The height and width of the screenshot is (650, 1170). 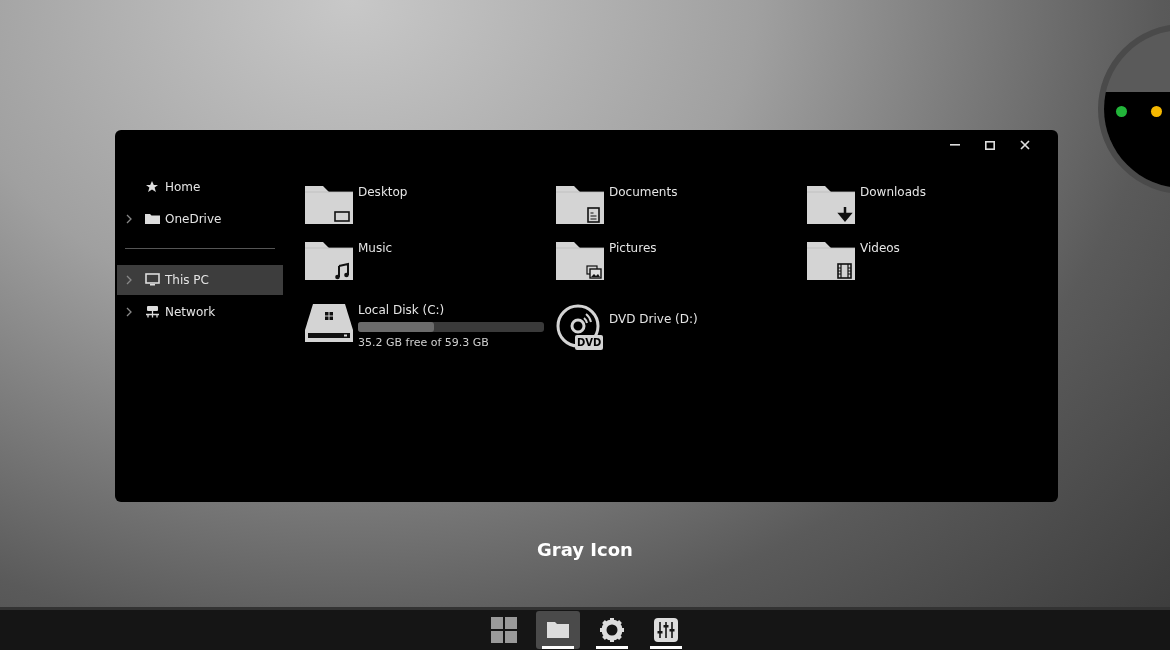 I want to click on sliders-icon, so click(x=666, y=630).